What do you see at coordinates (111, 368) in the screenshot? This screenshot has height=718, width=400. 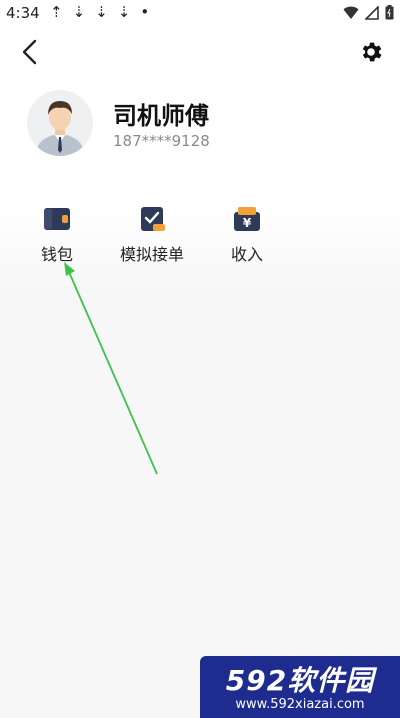 I see `annotation-arrow` at bounding box center [111, 368].